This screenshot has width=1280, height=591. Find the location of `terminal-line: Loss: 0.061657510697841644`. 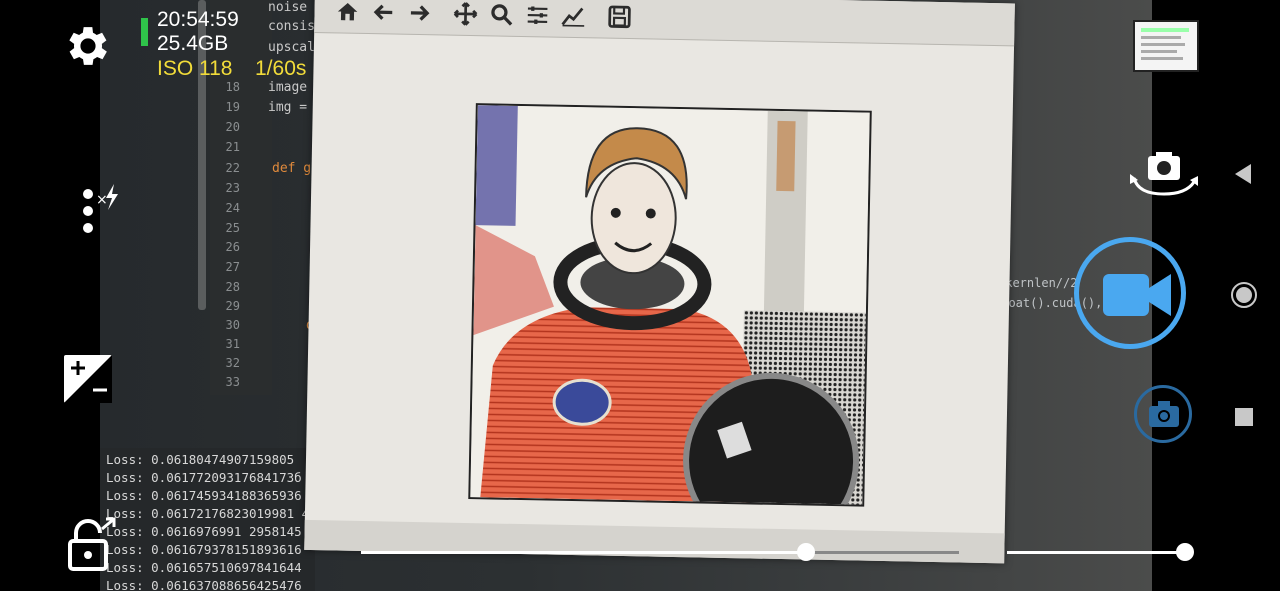

terminal-line: Loss: 0.061657510697841644 is located at coordinates (204, 567).